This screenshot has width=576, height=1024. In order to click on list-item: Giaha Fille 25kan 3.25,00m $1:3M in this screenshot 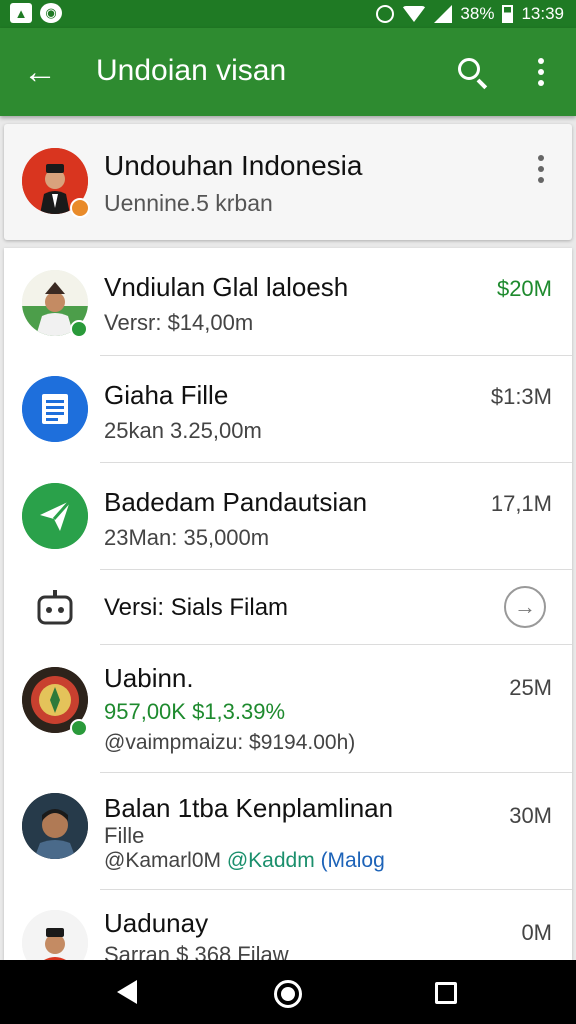, I will do `click(288, 409)`.